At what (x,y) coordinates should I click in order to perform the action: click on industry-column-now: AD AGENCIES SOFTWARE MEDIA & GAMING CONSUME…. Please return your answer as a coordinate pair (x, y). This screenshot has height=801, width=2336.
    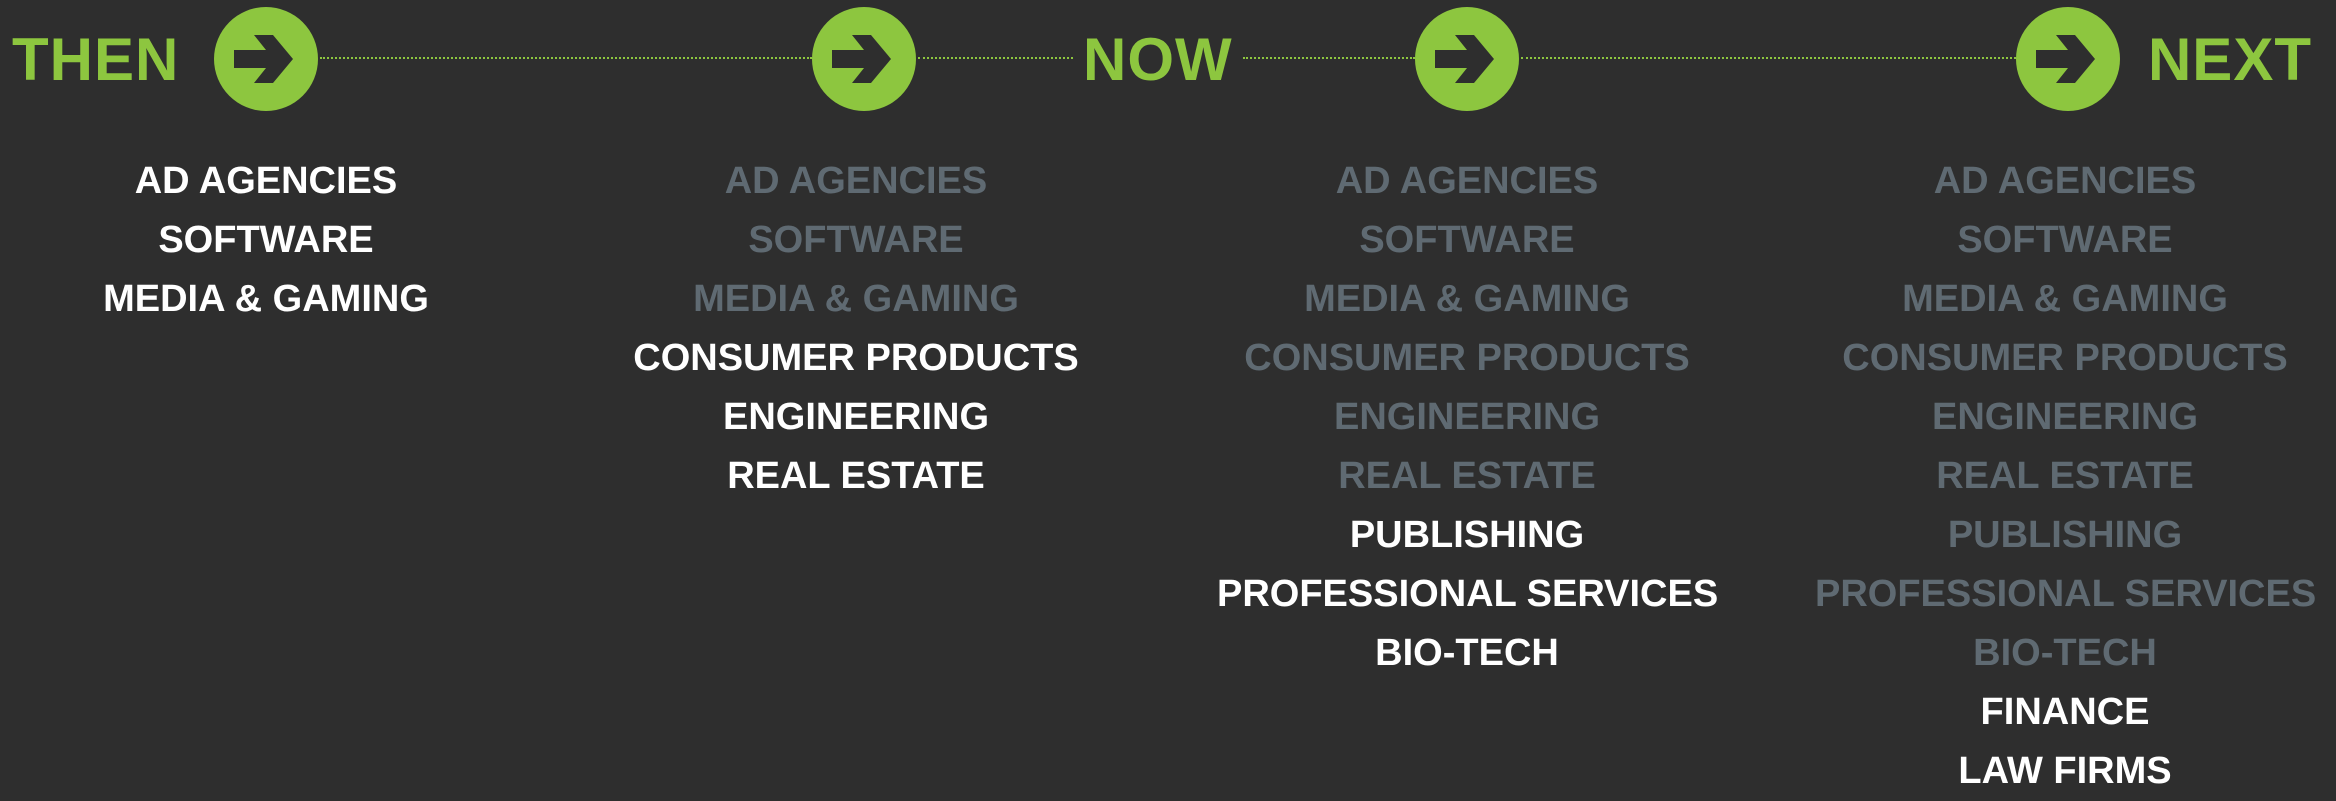
    Looking at the image, I should click on (1468, 417).